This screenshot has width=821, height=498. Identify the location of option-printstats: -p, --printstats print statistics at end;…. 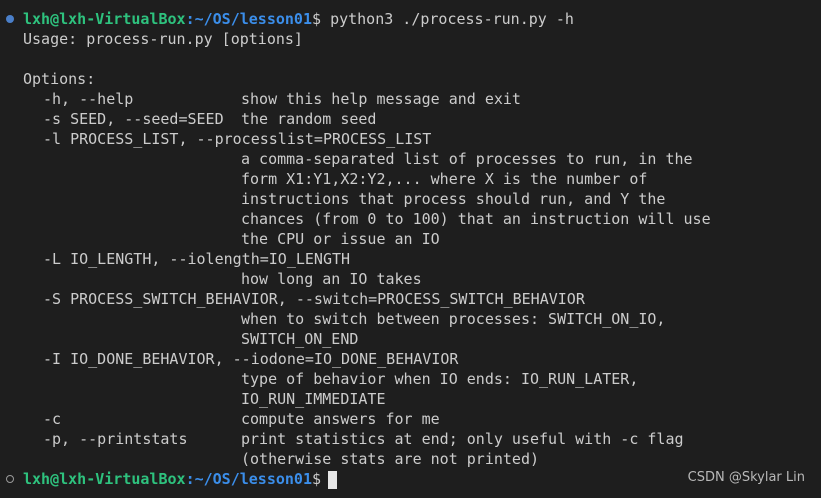
(353, 439).